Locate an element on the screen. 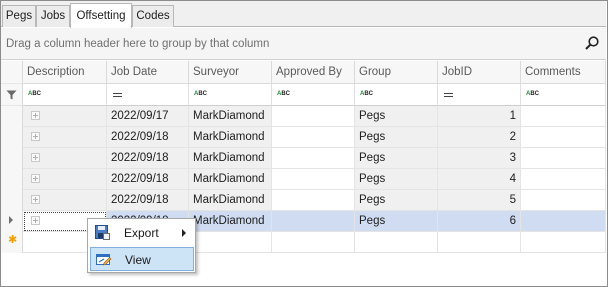  jobid-cell: 2 is located at coordinates (479, 137).